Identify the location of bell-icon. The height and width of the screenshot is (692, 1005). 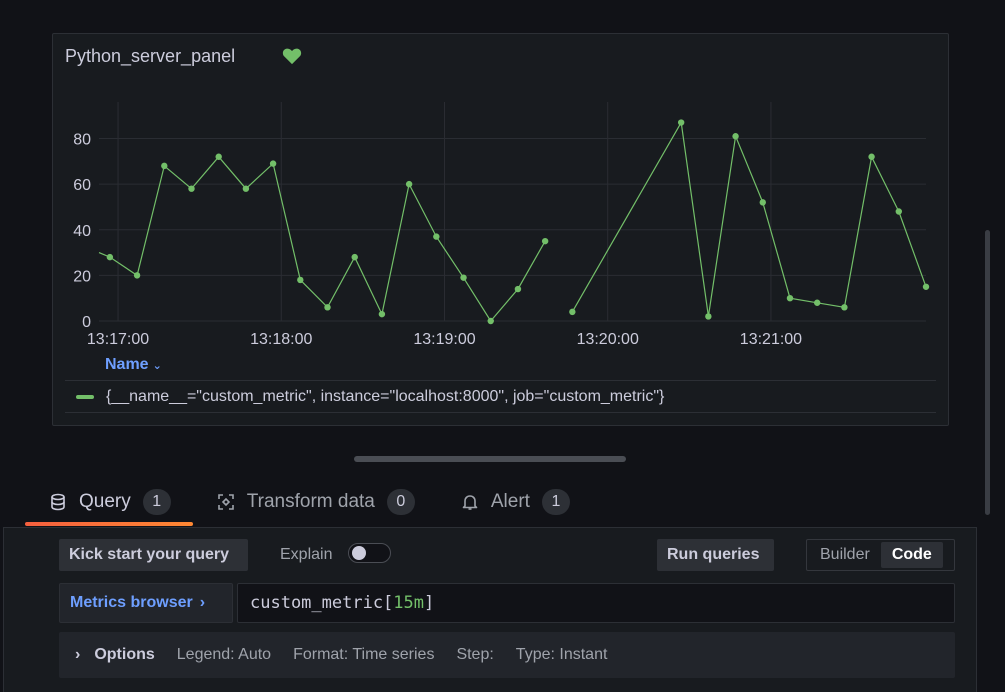
(470, 502).